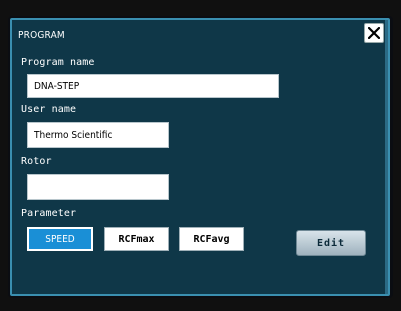 This screenshot has height=311, width=401. Describe the element at coordinates (331, 243) in the screenshot. I see `edit-button: Edit` at that location.